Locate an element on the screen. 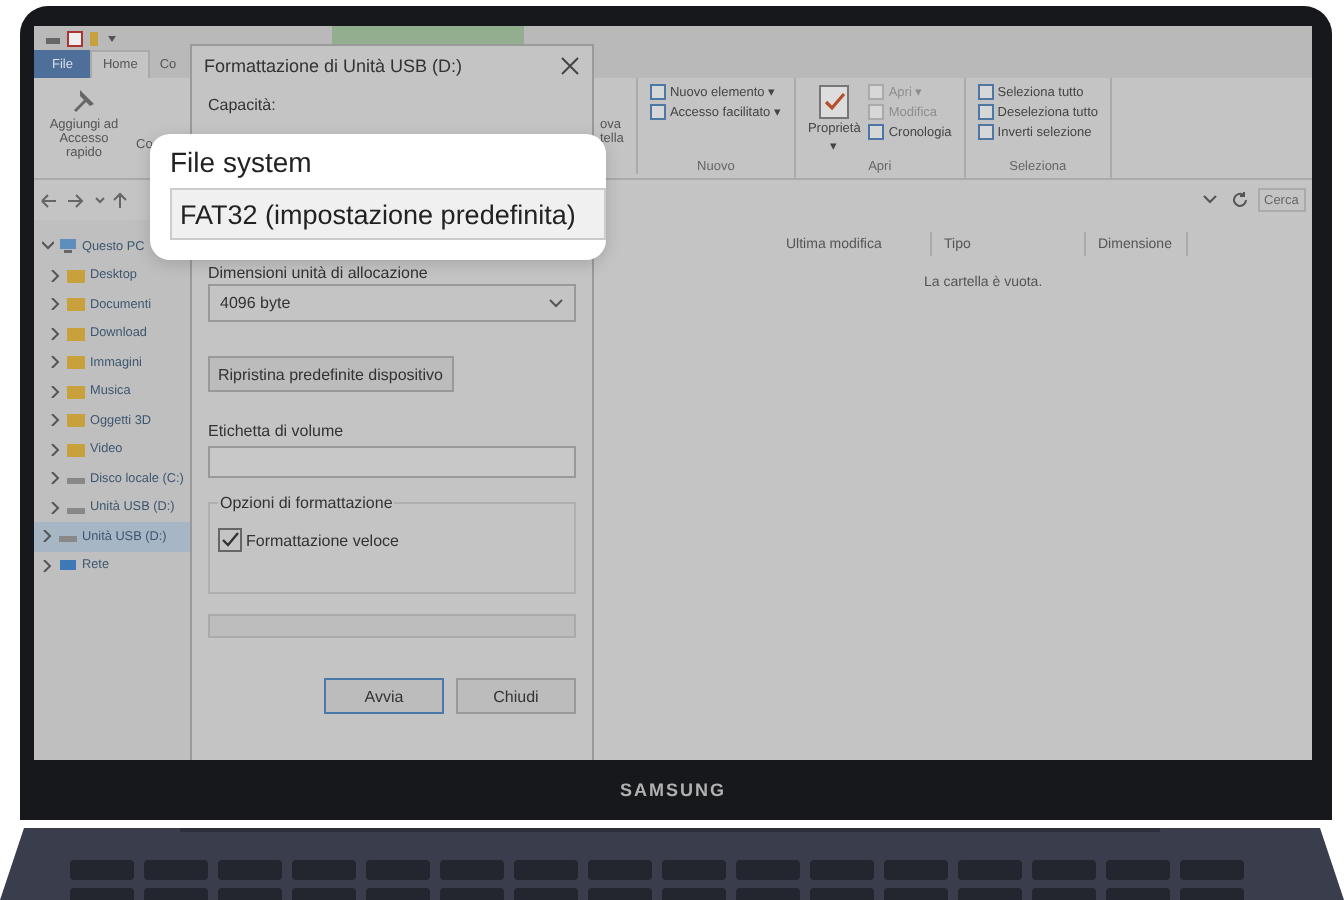 This screenshot has height=900, width=1344. allocation-size-dropdown: 4096 byte is located at coordinates (392, 303).